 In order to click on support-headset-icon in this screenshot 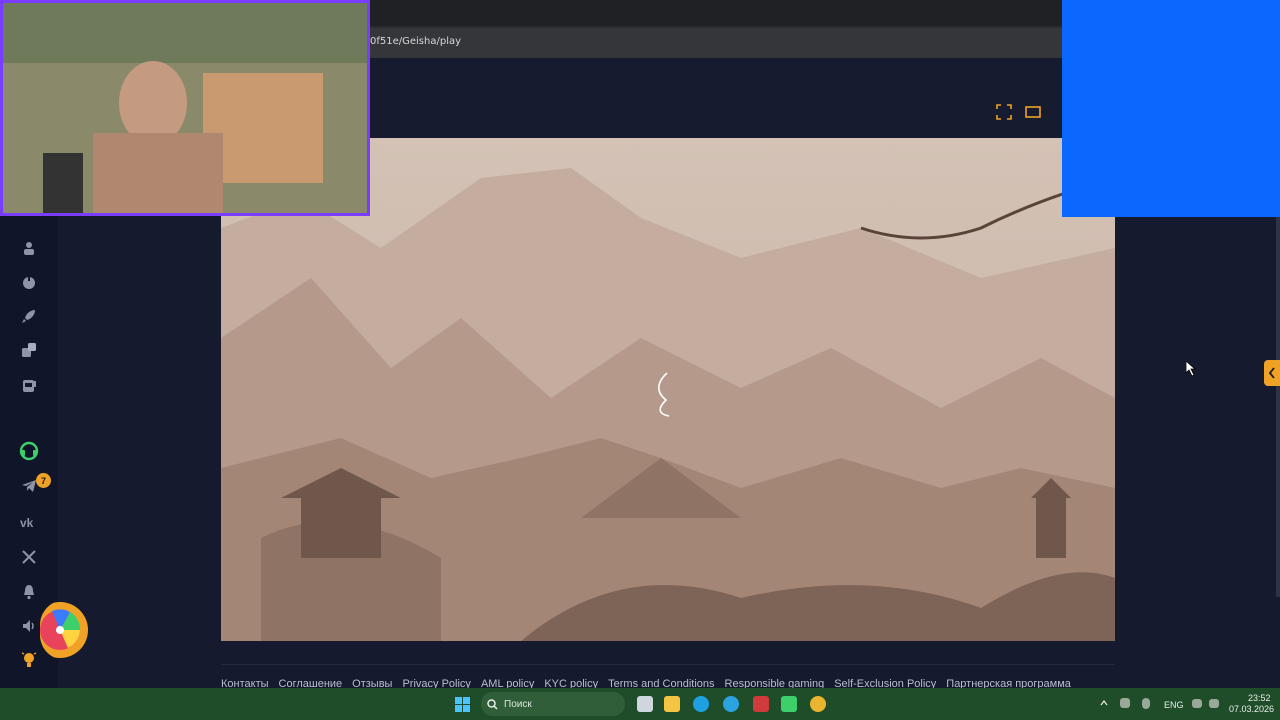, I will do `click(29, 451)`.